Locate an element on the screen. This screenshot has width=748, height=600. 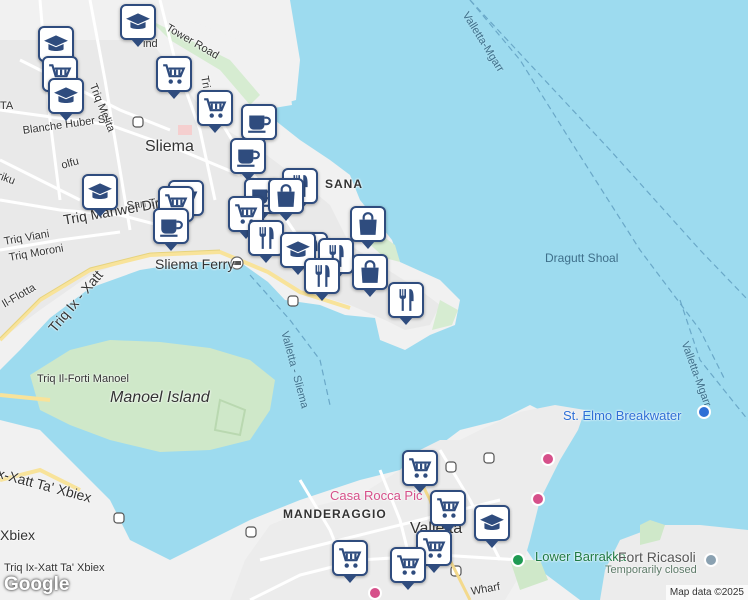
map-attribution: Map data ©2025 is located at coordinates (706, 592).